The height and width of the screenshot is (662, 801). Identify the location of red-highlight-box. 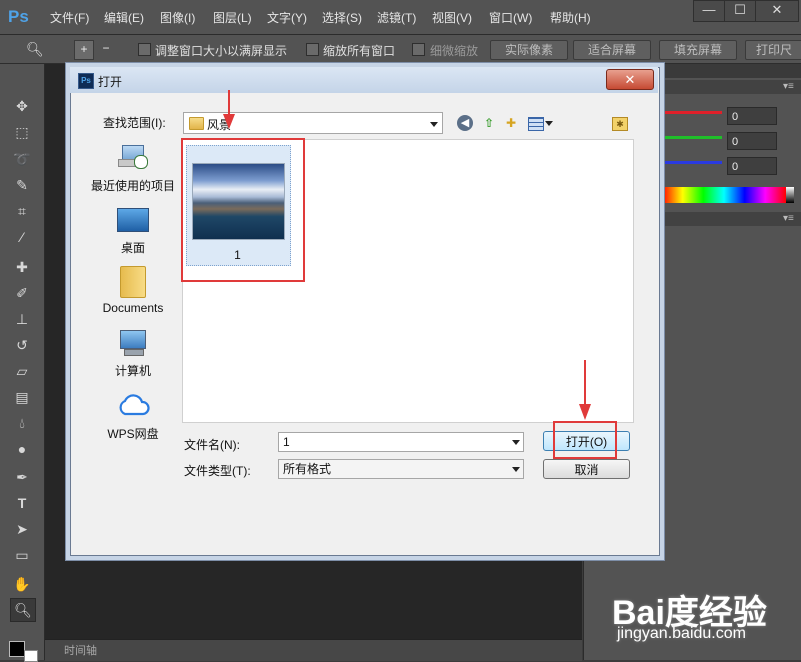
(243, 210).